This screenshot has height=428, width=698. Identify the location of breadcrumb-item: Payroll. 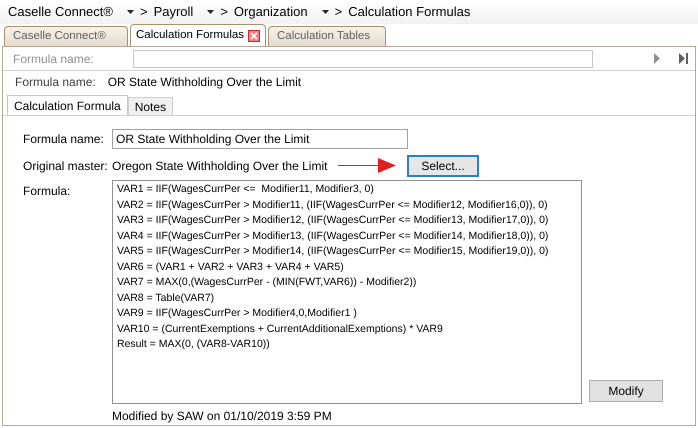
(174, 12).